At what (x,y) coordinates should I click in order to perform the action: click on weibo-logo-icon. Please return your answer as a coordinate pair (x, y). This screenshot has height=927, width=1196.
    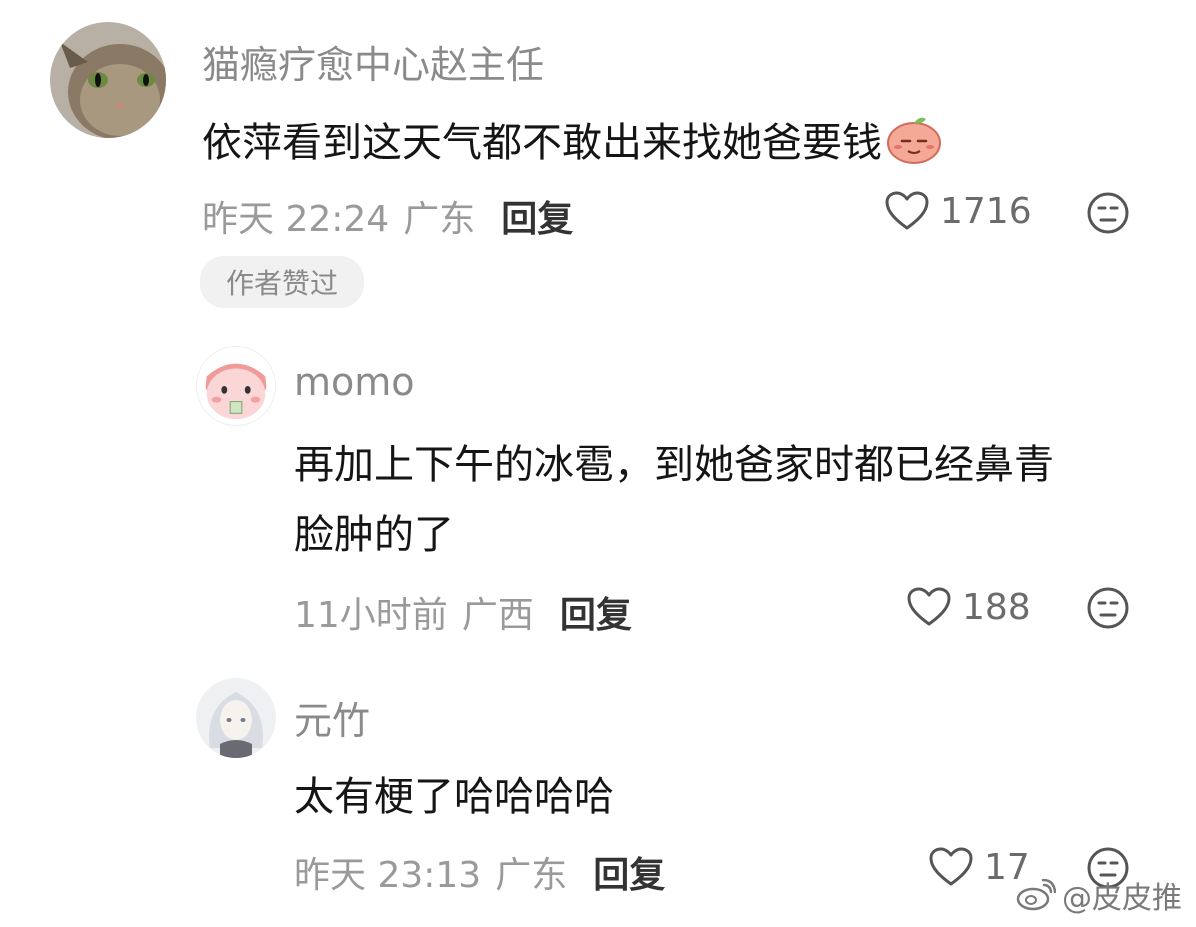
    Looking at the image, I should click on (1036, 895).